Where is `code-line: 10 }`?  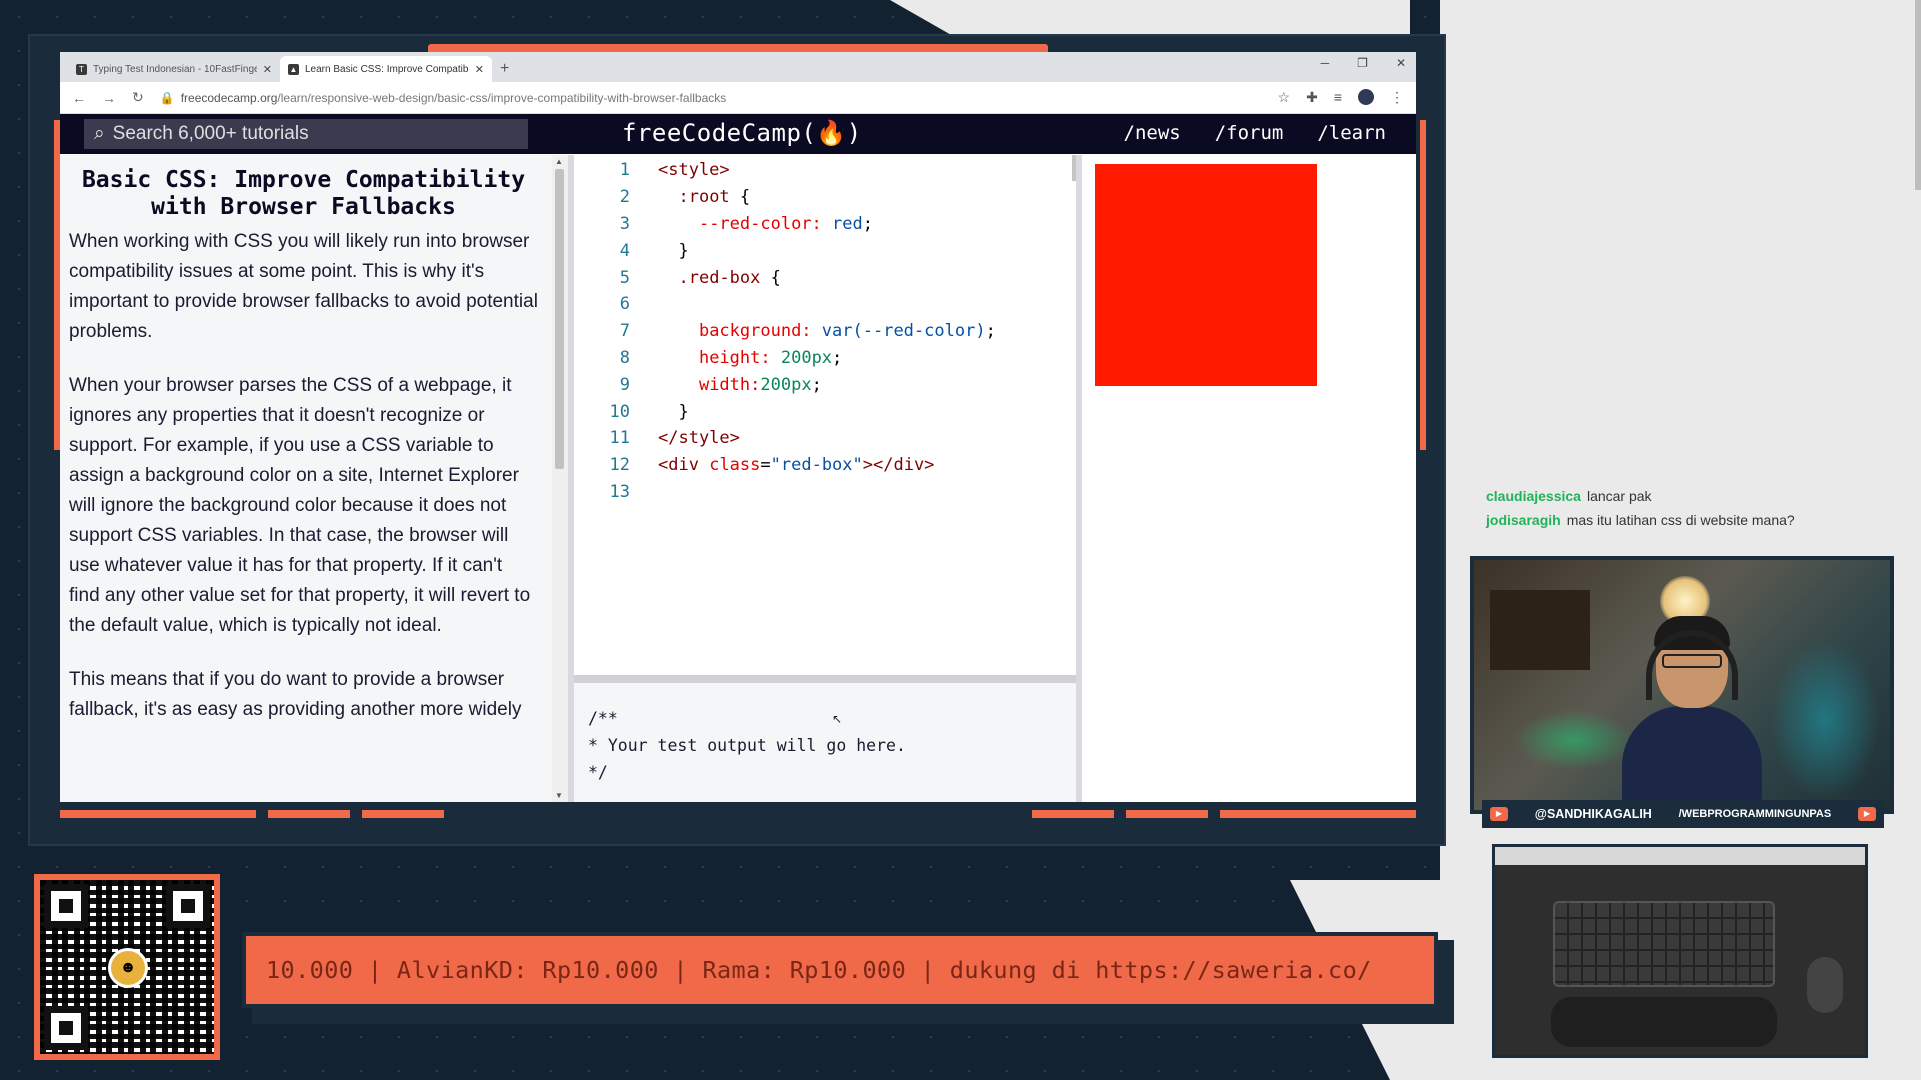
code-line: 10 } is located at coordinates (825, 411).